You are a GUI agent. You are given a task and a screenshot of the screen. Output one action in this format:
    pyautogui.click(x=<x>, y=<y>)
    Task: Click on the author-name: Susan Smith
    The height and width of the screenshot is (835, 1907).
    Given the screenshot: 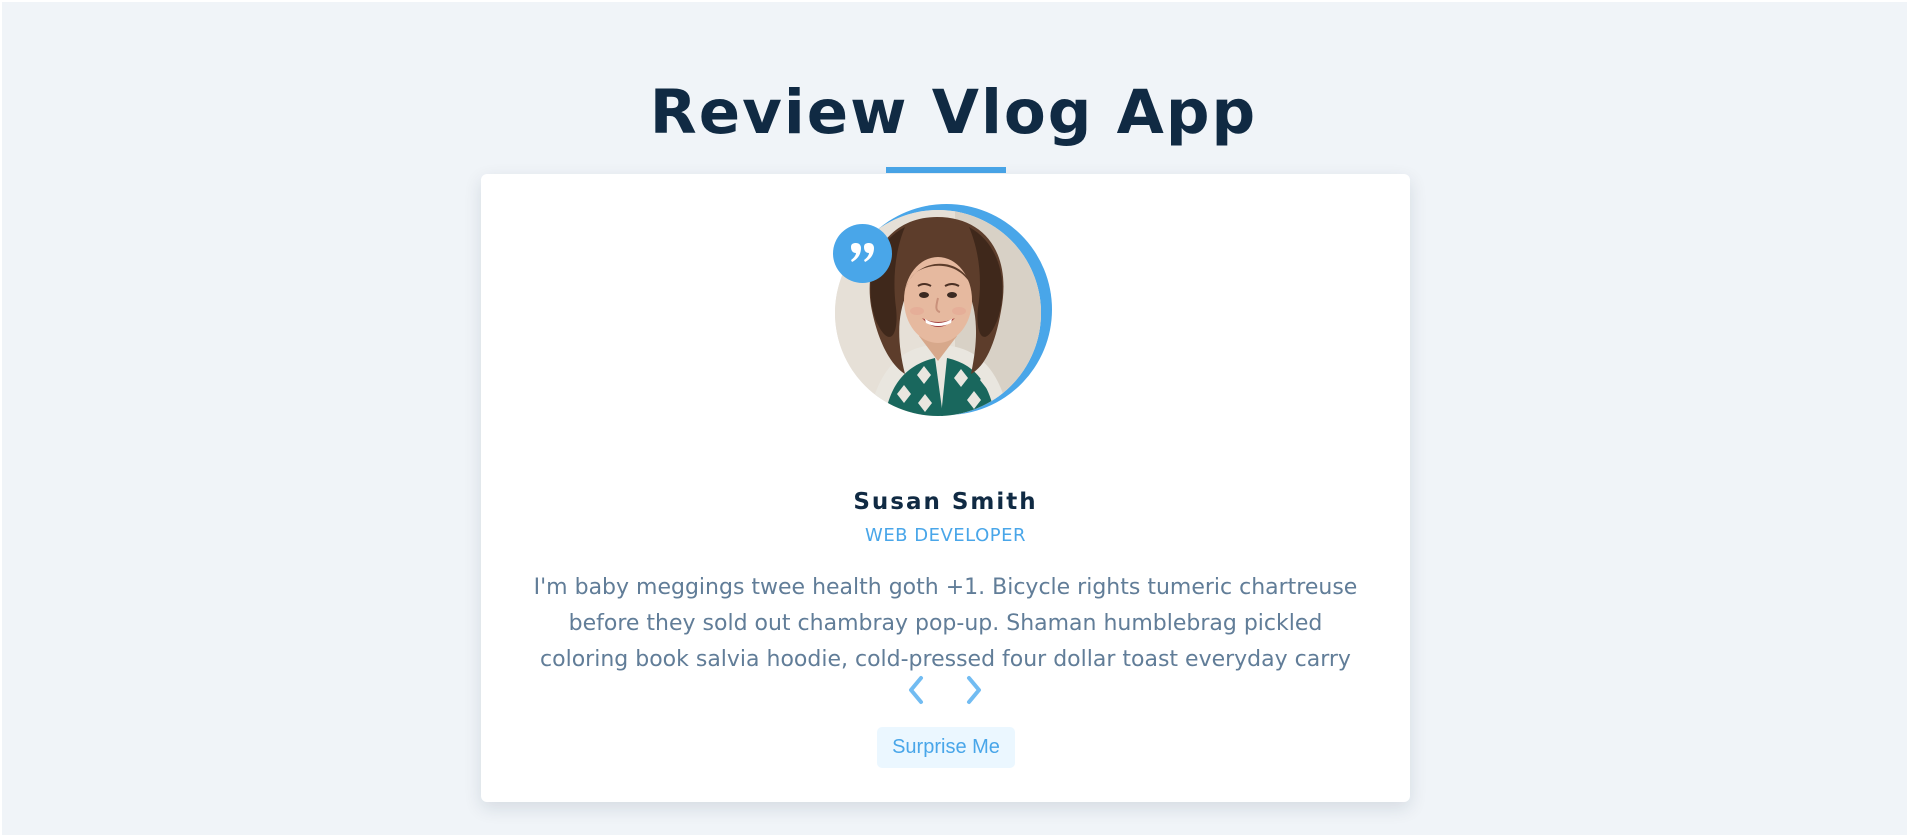 What is the action you would take?
    pyautogui.click(x=945, y=502)
    